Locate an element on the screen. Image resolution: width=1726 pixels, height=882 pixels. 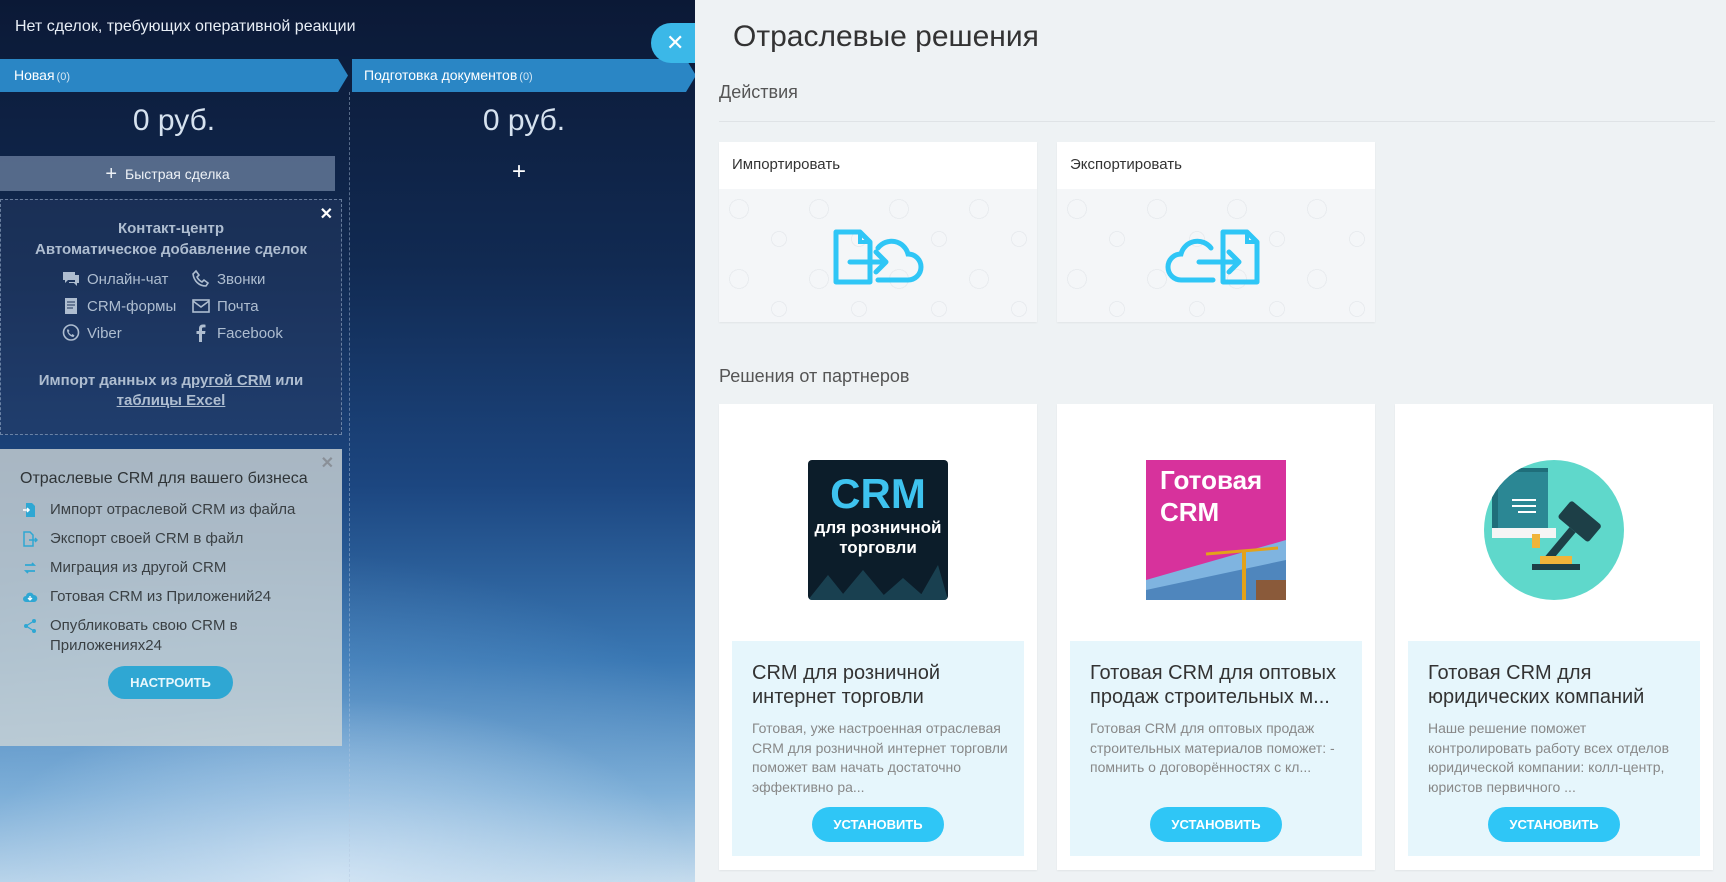
plus-icon: + is located at coordinates (111, 173).